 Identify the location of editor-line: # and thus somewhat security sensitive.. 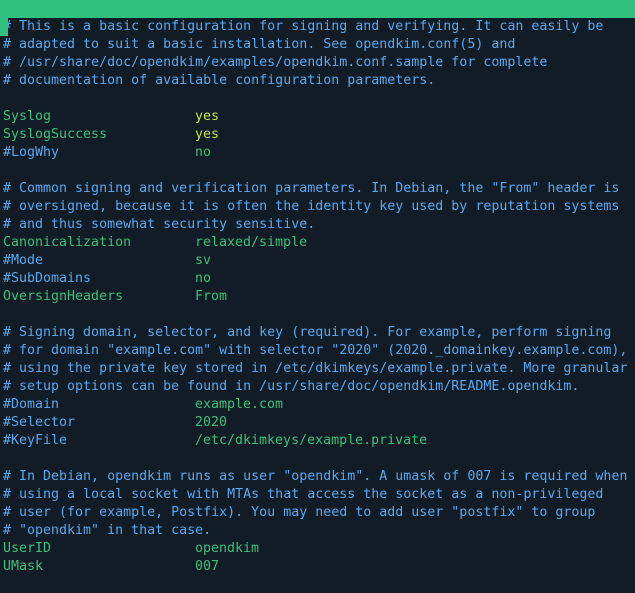
(317, 225).